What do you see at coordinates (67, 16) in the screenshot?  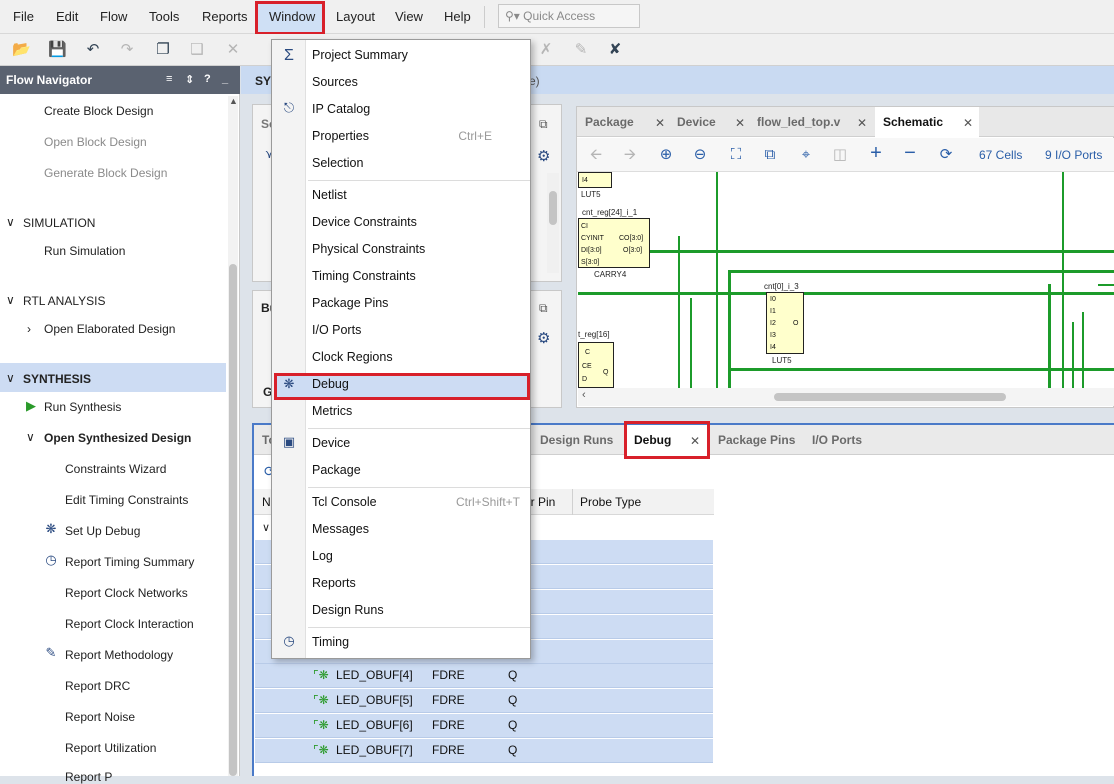 I see `menu-edit: Edit` at bounding box center [67, 16].